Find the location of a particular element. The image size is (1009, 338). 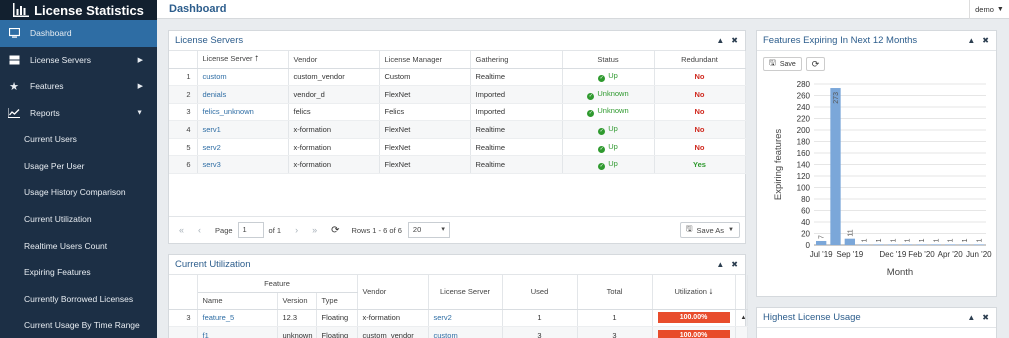

highest-usage-panel: Highest License Usage ▲ ✖ is located at coordinates (876, 322).